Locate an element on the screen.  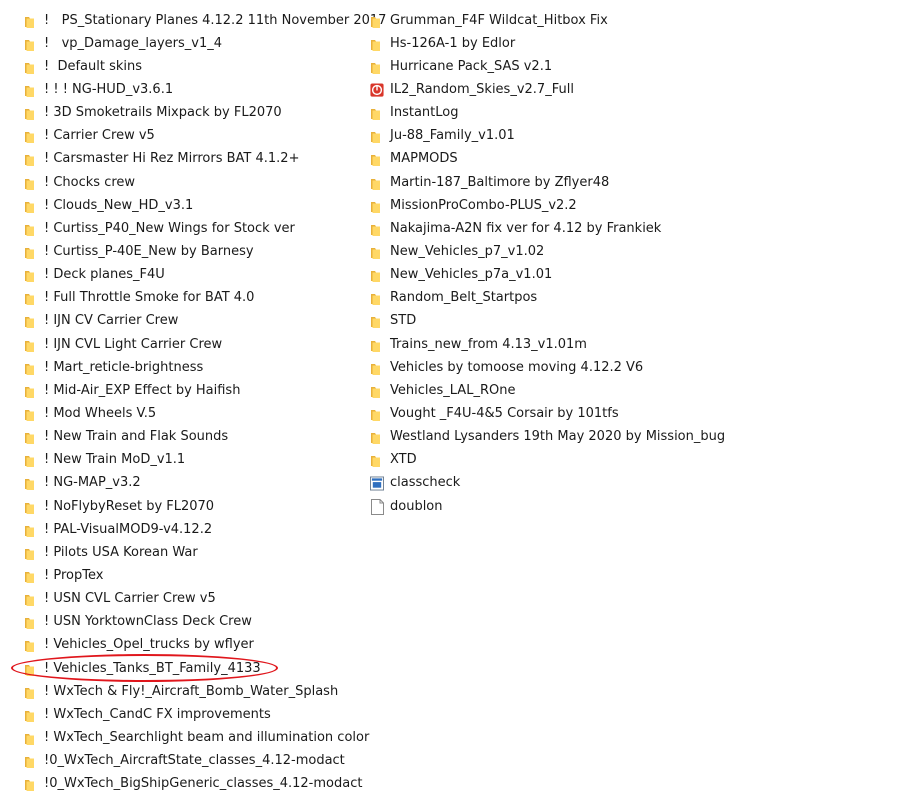
file-item-label: ! NG-MAP_v3.2 is located at coordinates (92, 483).